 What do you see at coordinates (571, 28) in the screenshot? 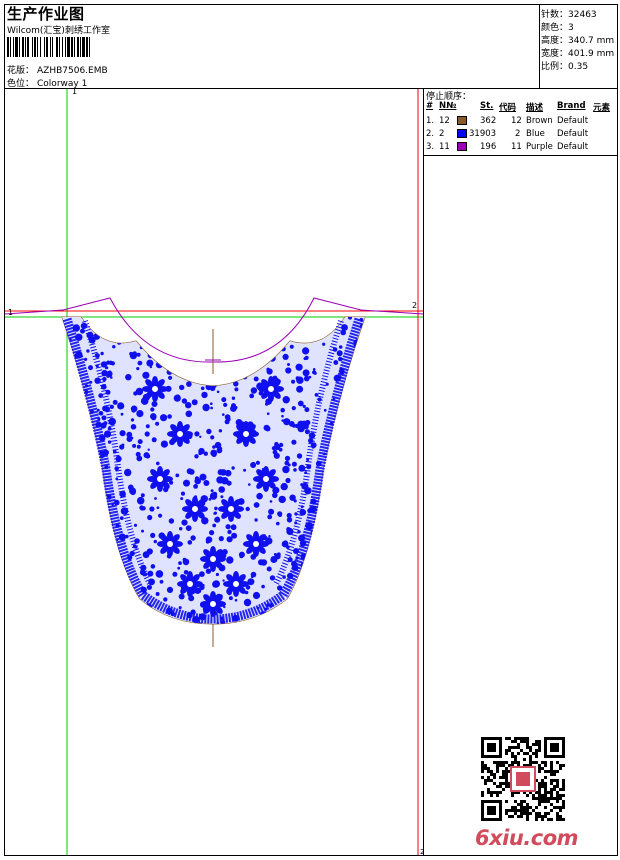
I see `spec-value: 3` at bounding box center [571, 28].